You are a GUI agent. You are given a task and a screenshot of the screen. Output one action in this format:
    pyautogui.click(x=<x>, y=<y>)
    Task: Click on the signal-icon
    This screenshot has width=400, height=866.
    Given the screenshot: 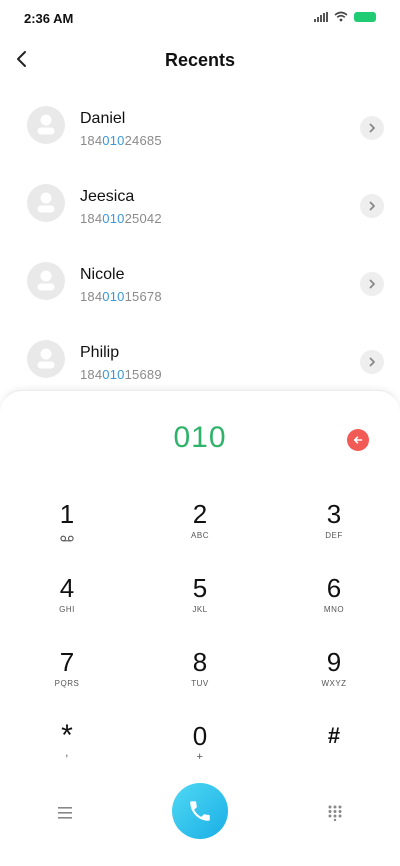 What is the action you would take?
    pyautogui.click(x=321, y=16)
    